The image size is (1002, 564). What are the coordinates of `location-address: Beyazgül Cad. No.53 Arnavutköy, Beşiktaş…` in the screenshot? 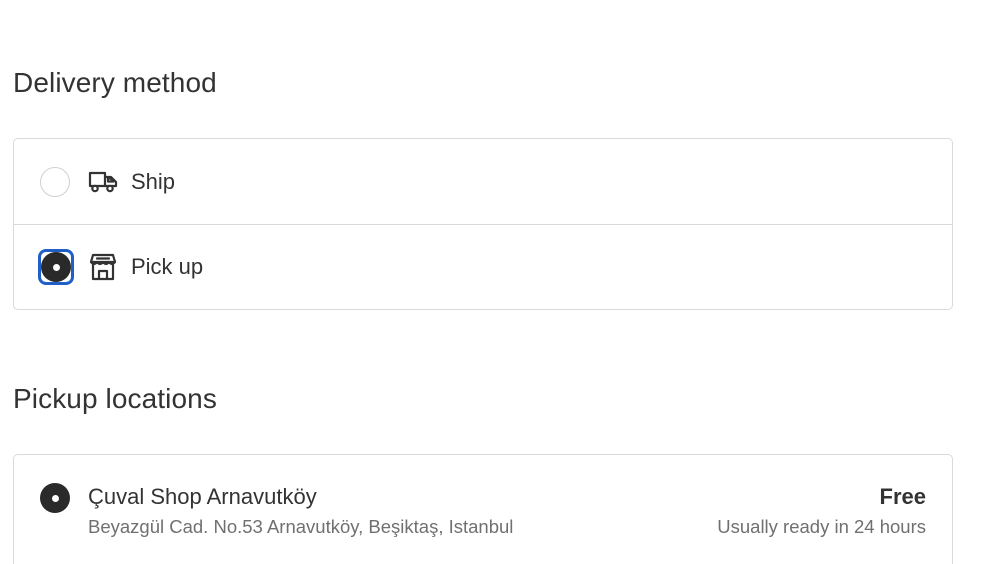 It's located at (301, 526).